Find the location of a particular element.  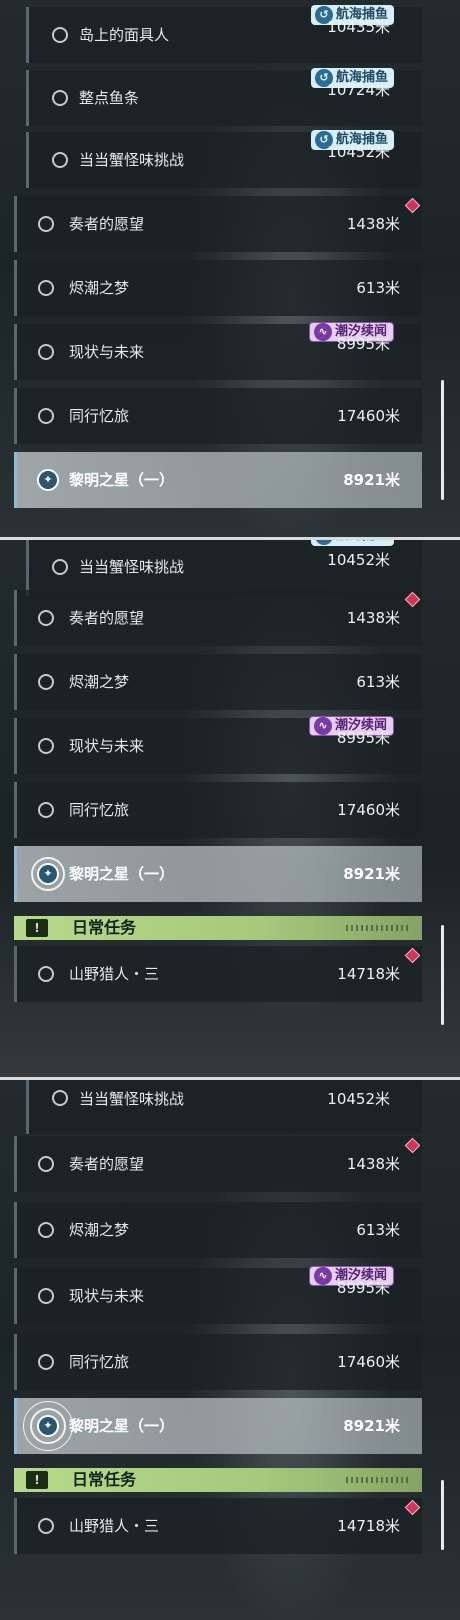

quest-title: 整点鱼条 is located at coordinates (109, 98).